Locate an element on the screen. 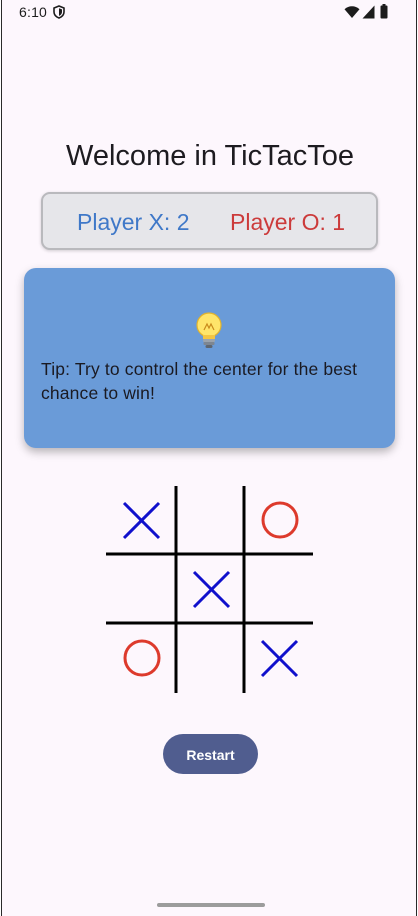  navigation-handle is located at coordinates (211, 905).